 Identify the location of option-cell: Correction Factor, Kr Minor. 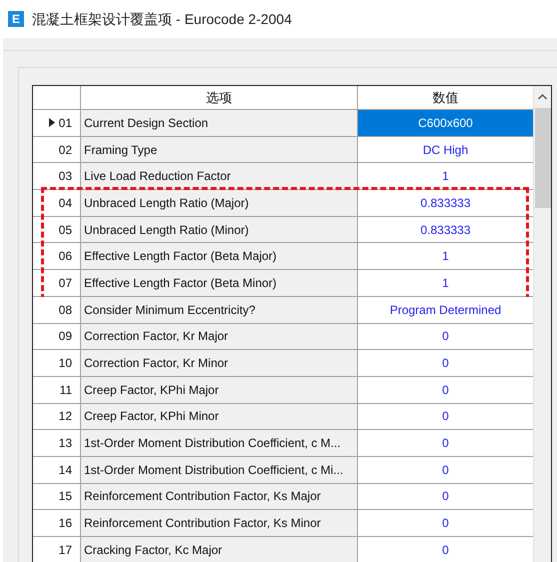
(219, 363).